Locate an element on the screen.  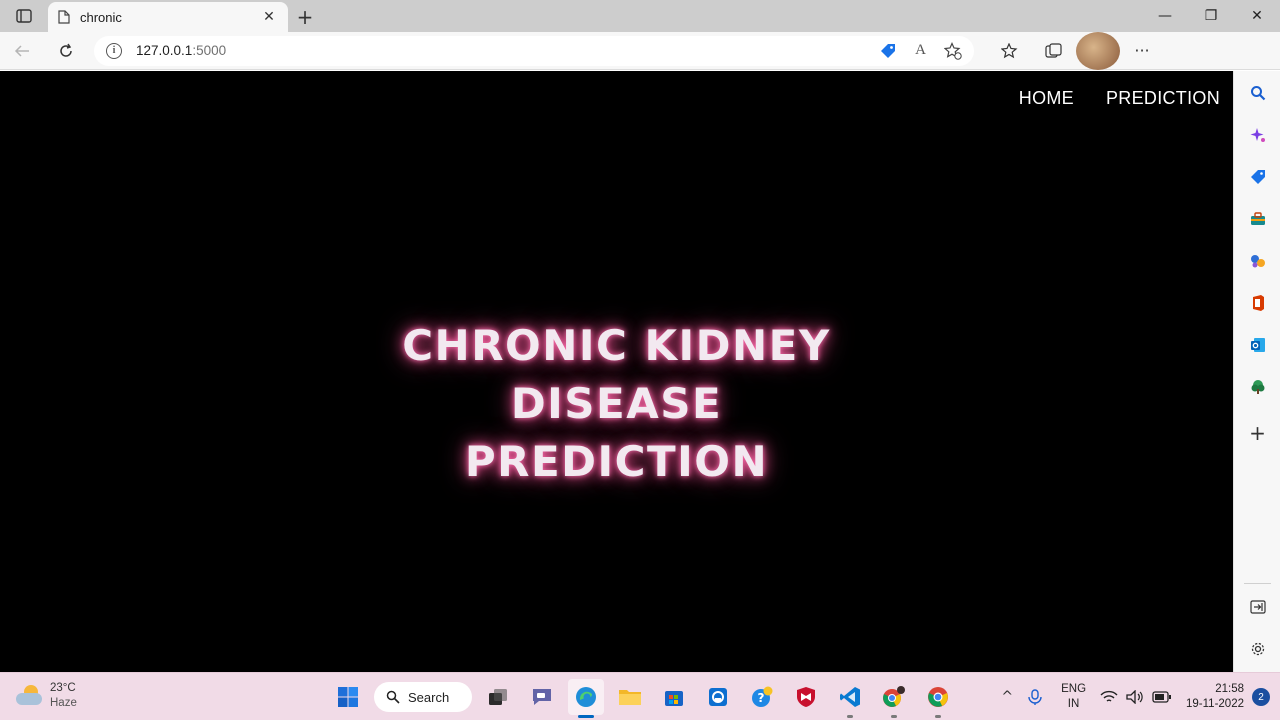
sidebar-discover-button is located at coordinates (1257, 135).